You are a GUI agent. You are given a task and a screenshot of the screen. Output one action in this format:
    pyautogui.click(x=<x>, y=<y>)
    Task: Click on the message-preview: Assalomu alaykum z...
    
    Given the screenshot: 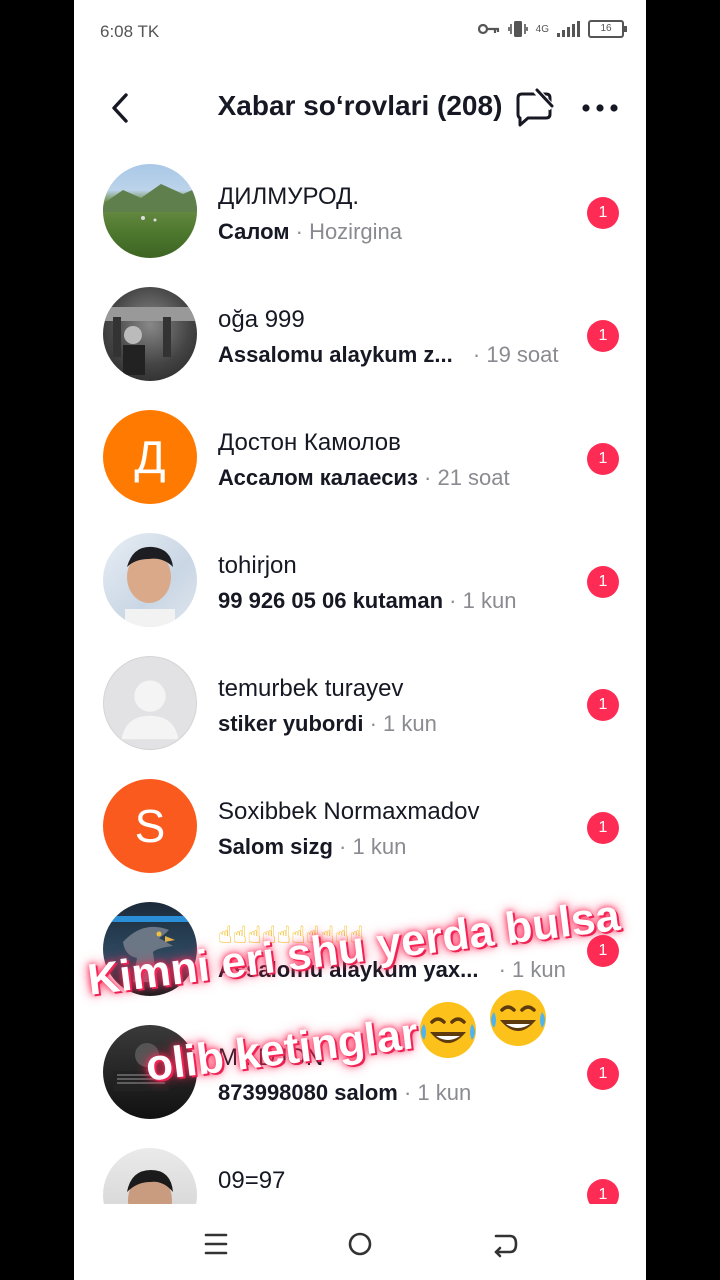 What is the action you would take?
    pyautogui.click(x=335, y=354)
    